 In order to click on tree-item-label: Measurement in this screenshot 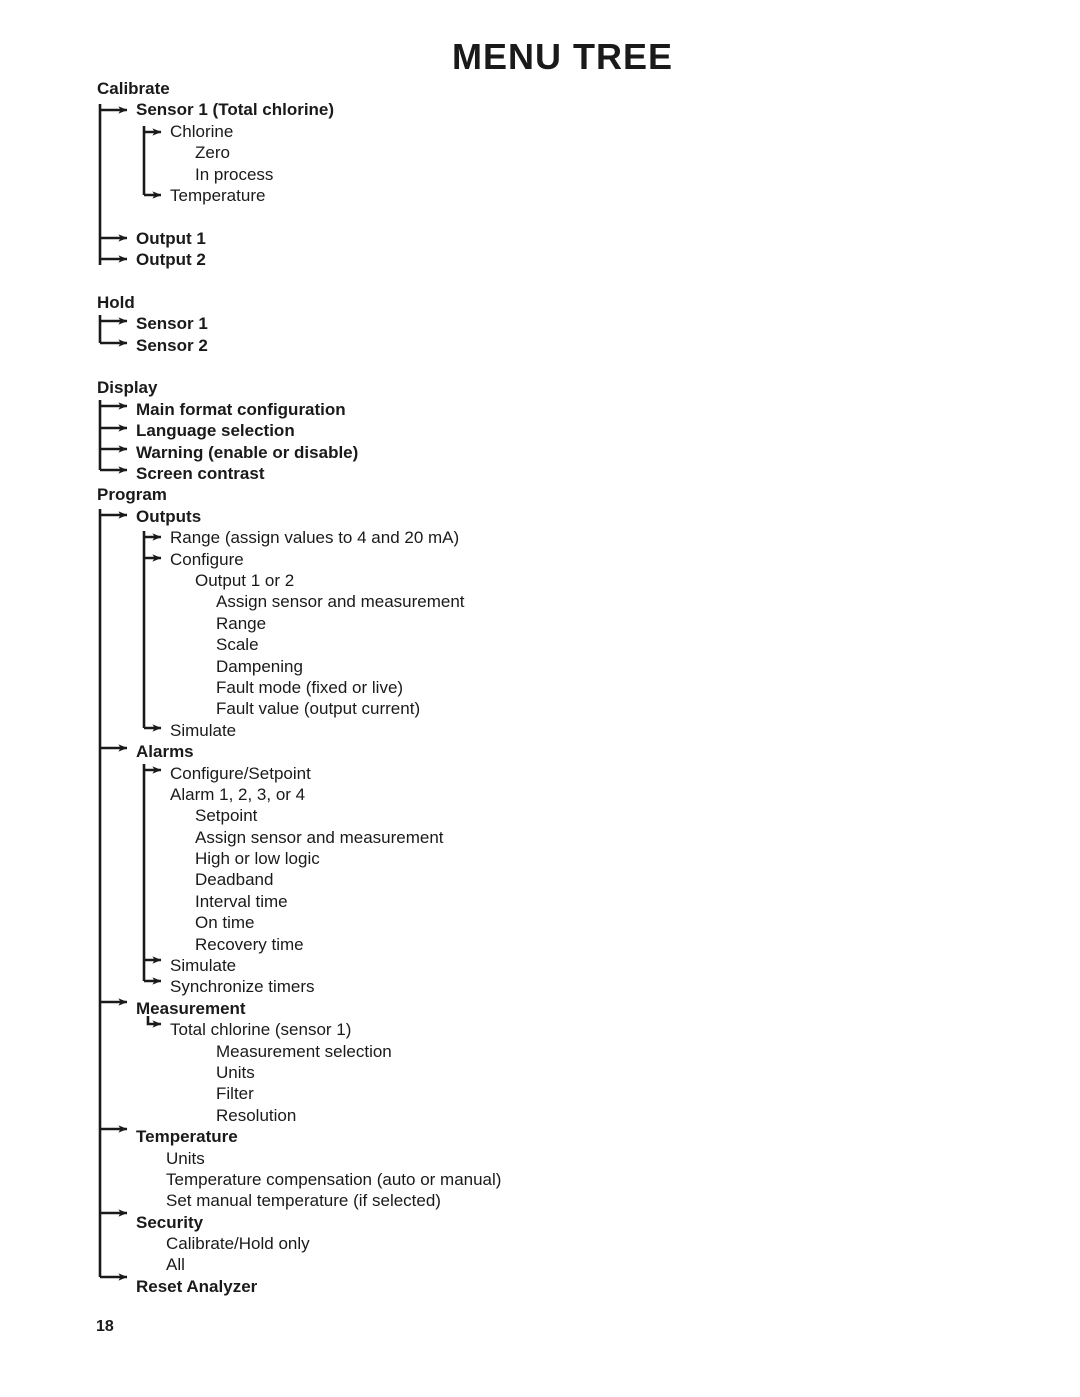, I will do `click(191, 1008)`.